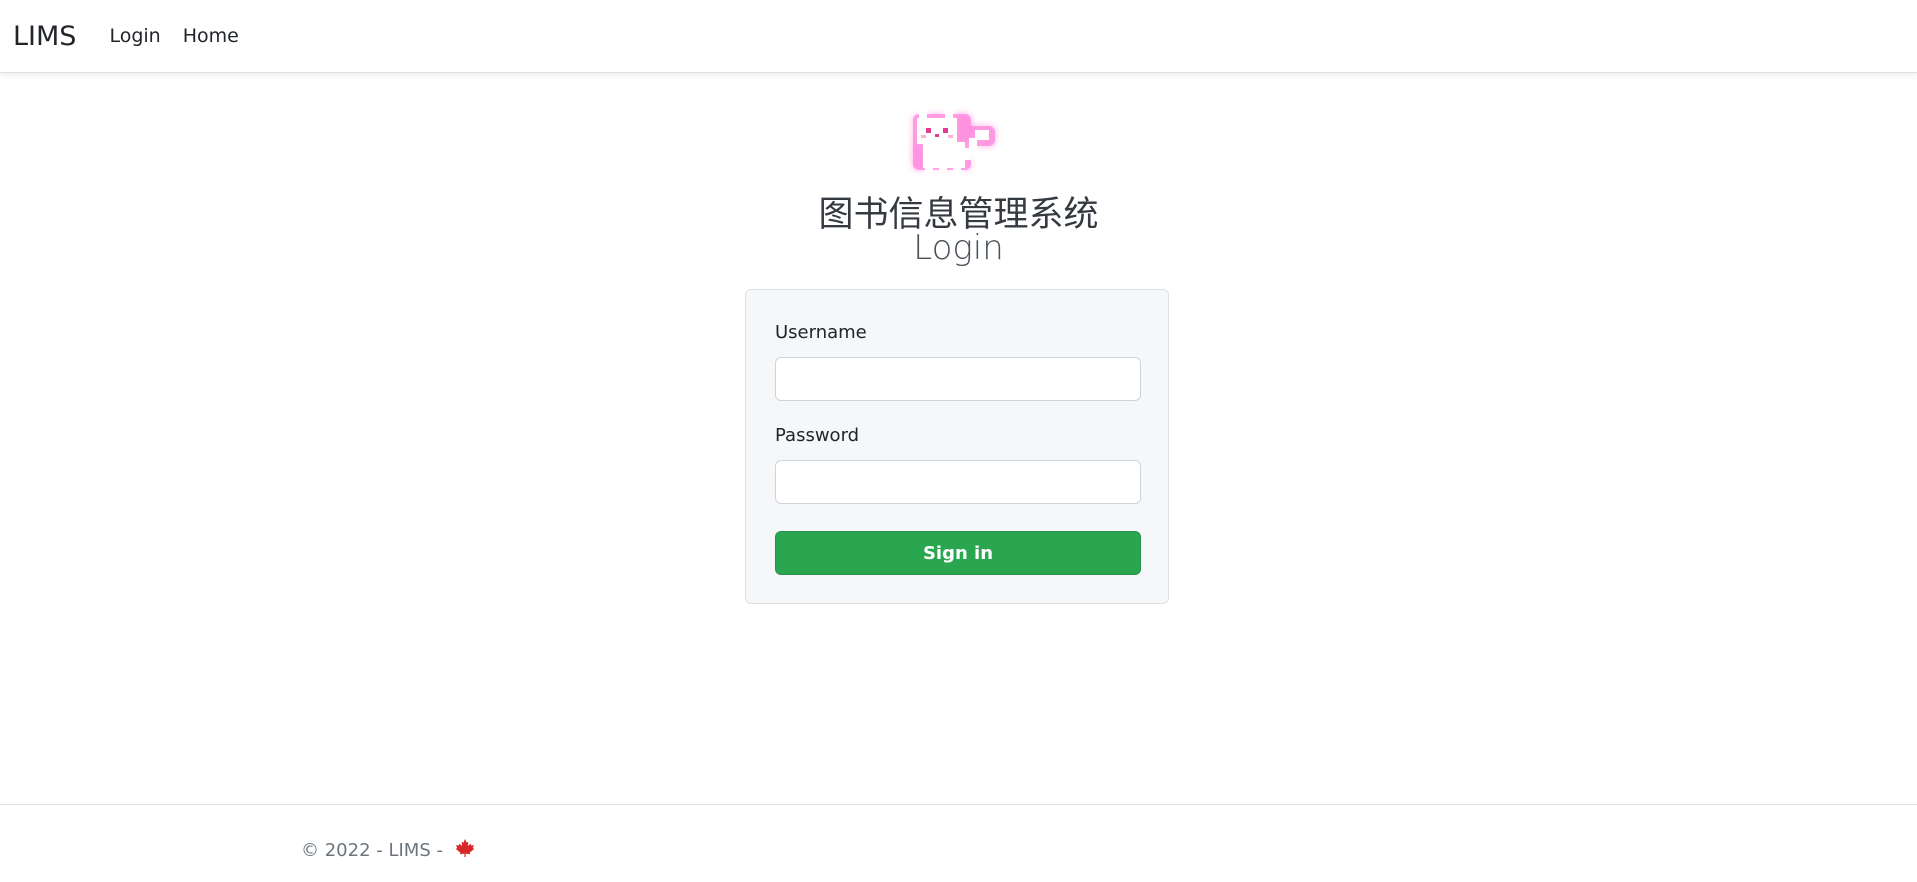 This screenshot has height=882, width=1917. I want to click on footer-text-container: © 2022 - LIMS -, so click(388, 850).